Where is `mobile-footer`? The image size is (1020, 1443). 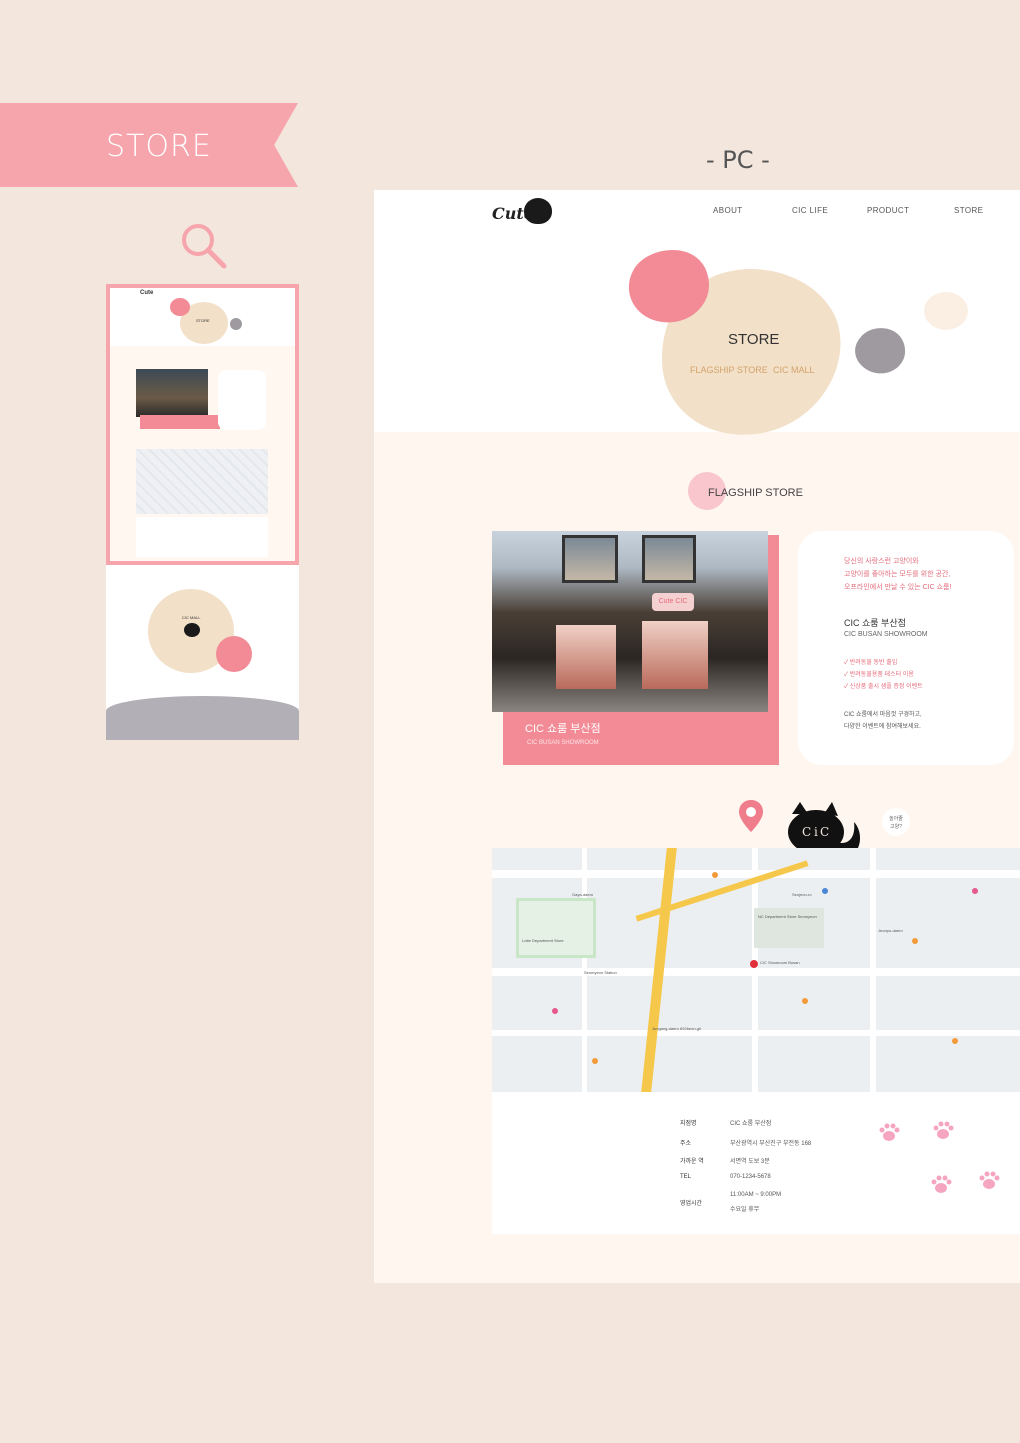 mobile-footer is located at coordinates (202, 718).